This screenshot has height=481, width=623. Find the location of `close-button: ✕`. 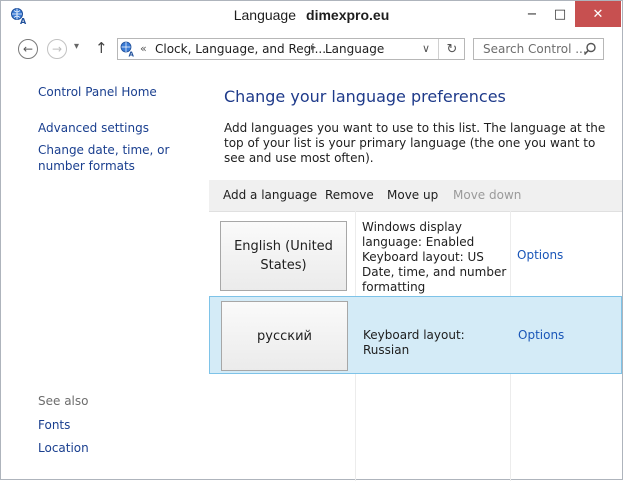

close-button: ✕ is located at coordinates (598, 14).